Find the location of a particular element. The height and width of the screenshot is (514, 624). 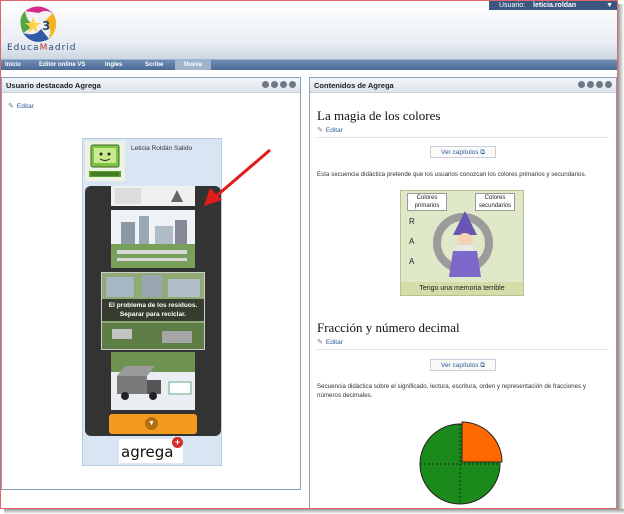

logo-wordmark: EducaMadrid is located at coordinates (42, 48).